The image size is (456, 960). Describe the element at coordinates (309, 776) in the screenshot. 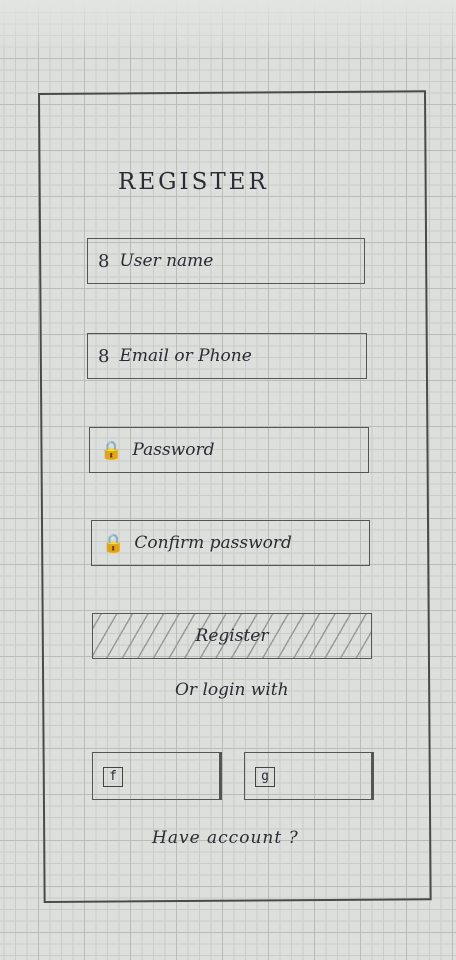

I see `google-login-button: g` at that location.